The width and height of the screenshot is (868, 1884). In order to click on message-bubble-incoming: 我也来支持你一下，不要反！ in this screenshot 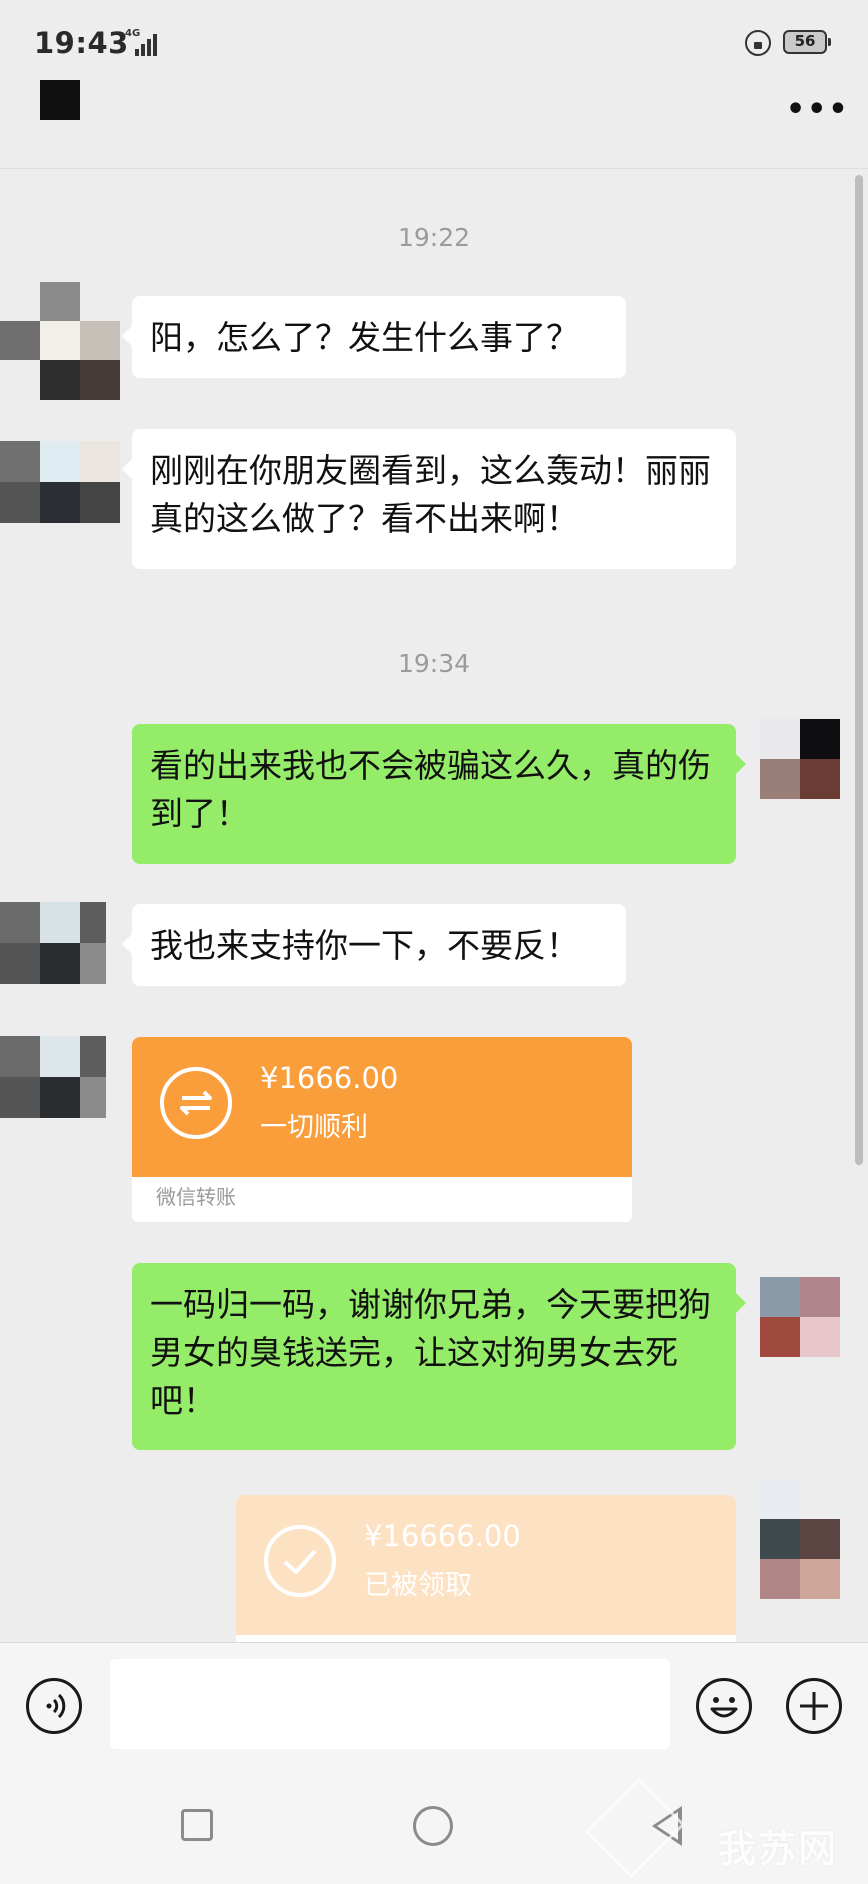, I will do `click(374, 945)`.